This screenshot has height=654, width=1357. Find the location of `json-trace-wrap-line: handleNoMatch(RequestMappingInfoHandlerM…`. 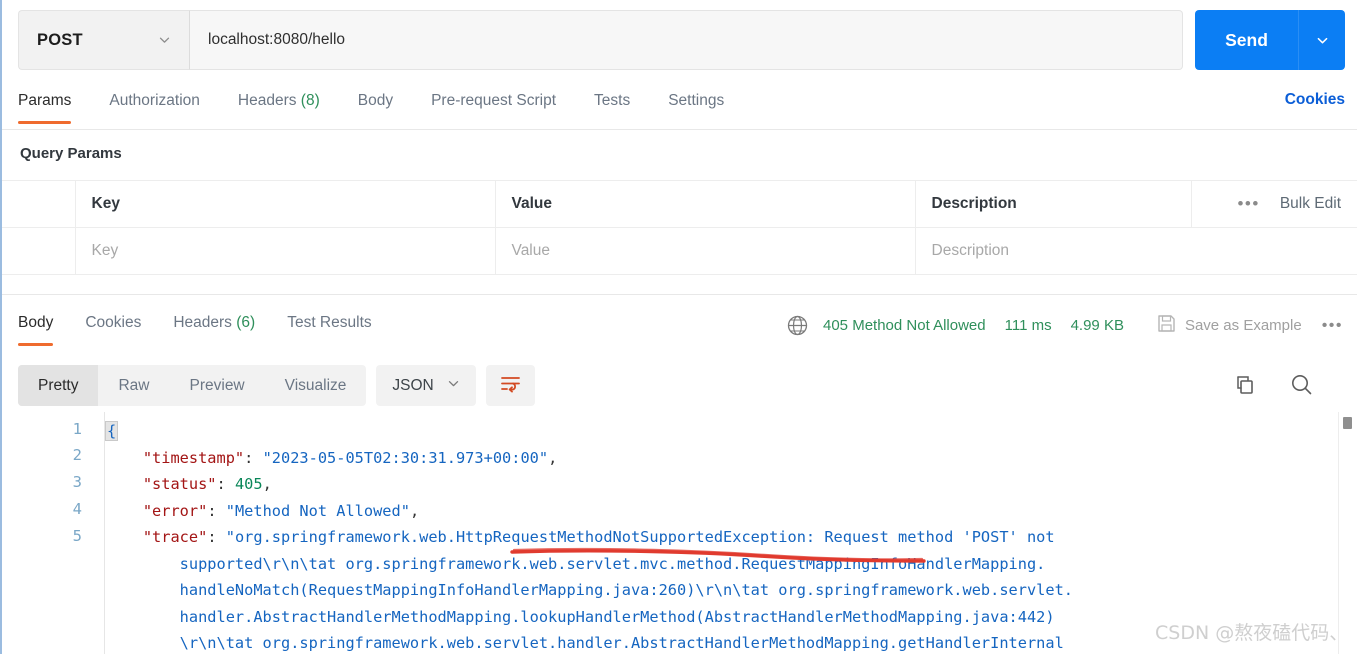

json-trace-wrap-line: handleNoMatch(RequestMappingInfoHandlerM… is located at coordinates (589, 590).